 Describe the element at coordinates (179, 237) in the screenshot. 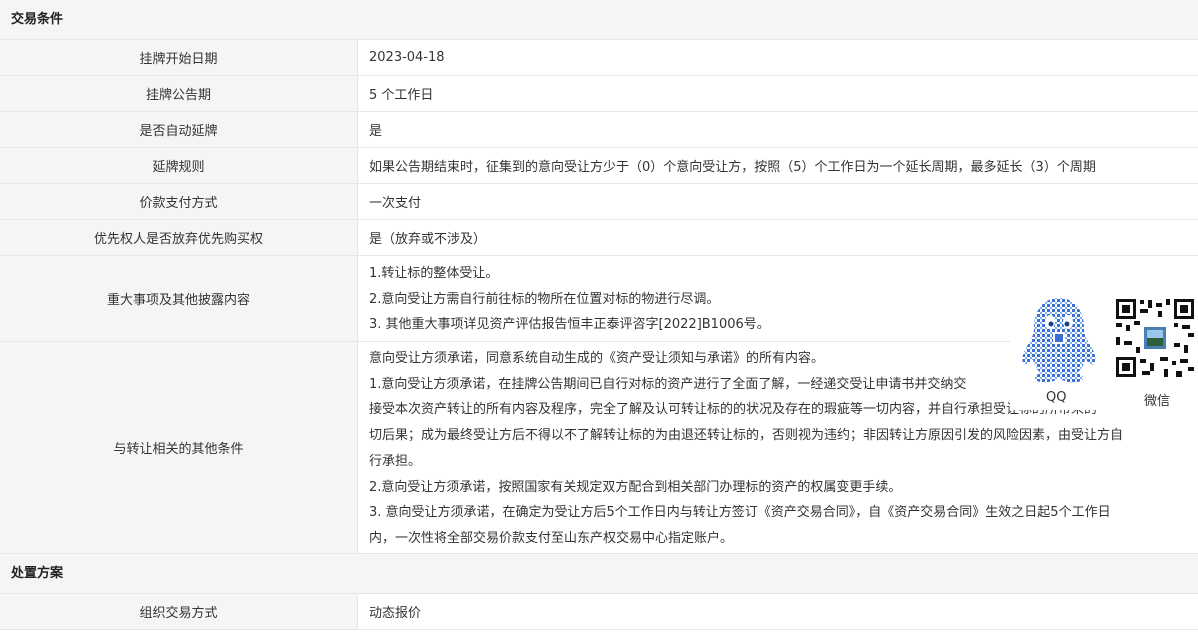

I see `label-priority: 优先权人是否放弃优先购买权` at that location.